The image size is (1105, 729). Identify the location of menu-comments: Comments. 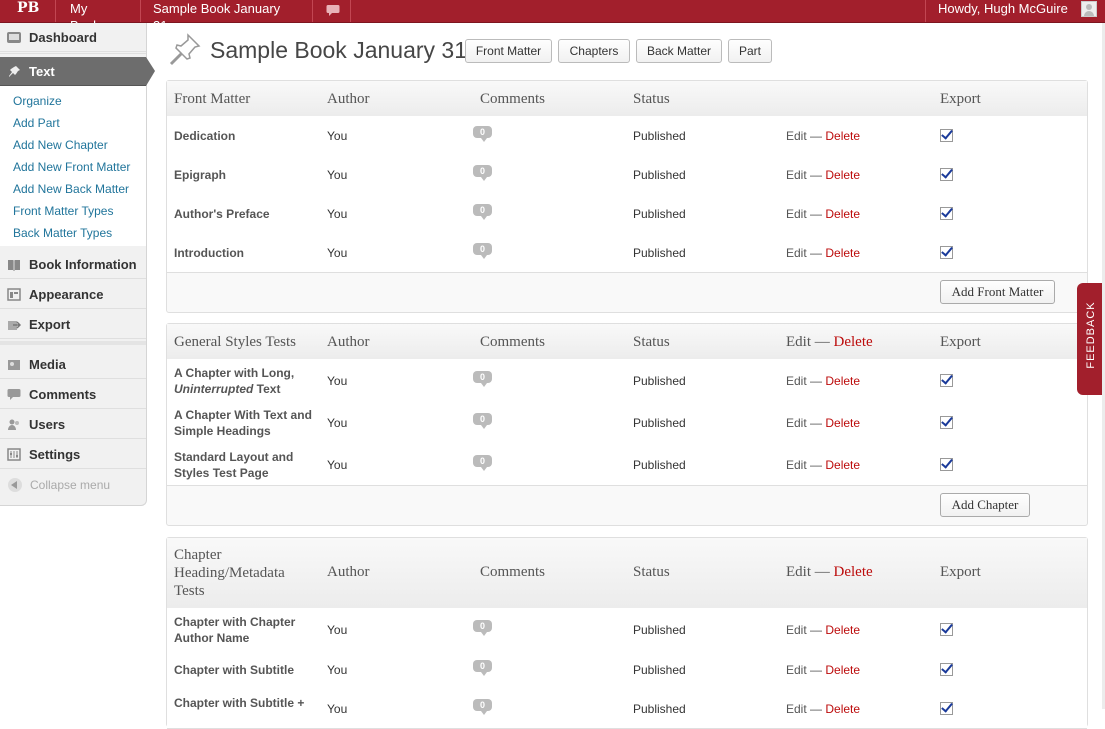
(73, 394).